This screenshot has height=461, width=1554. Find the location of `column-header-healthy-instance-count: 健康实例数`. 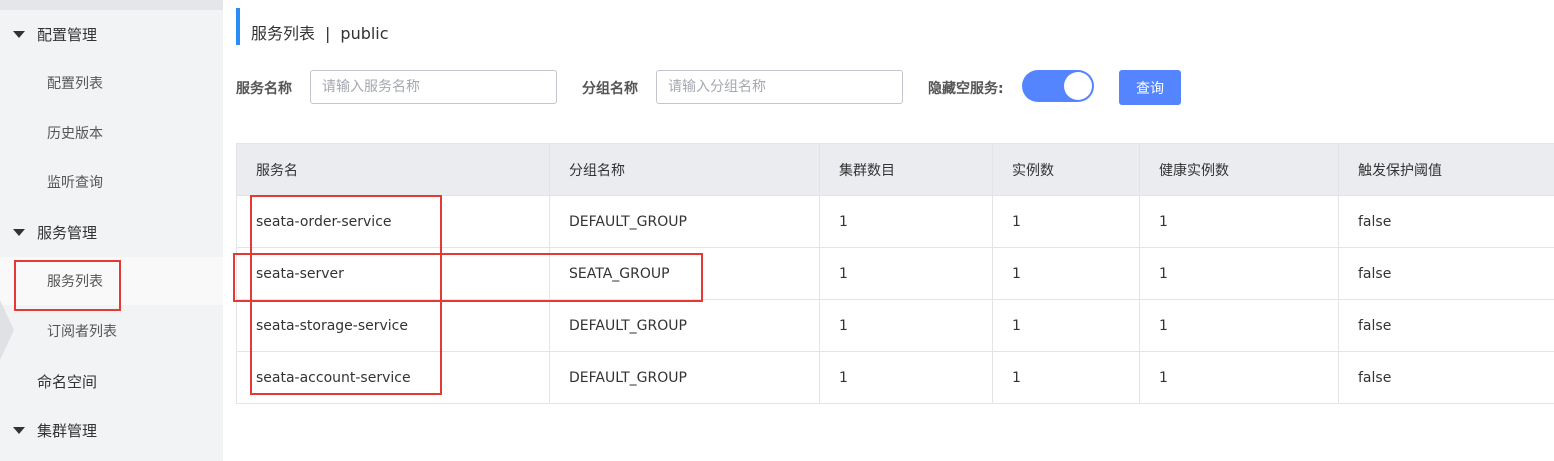

column-header-healthy-instance-count: 健康实例数 is located at coordinates (1239, 169).